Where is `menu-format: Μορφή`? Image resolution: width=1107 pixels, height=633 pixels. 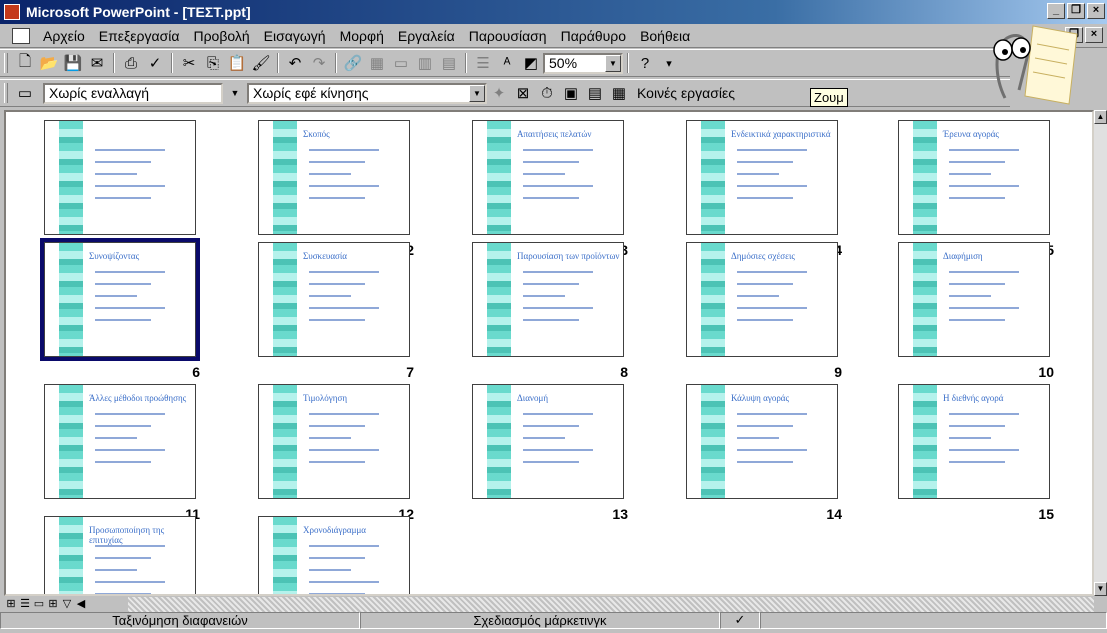
menu-format: Μορφή is located at coordinates (362, 36).